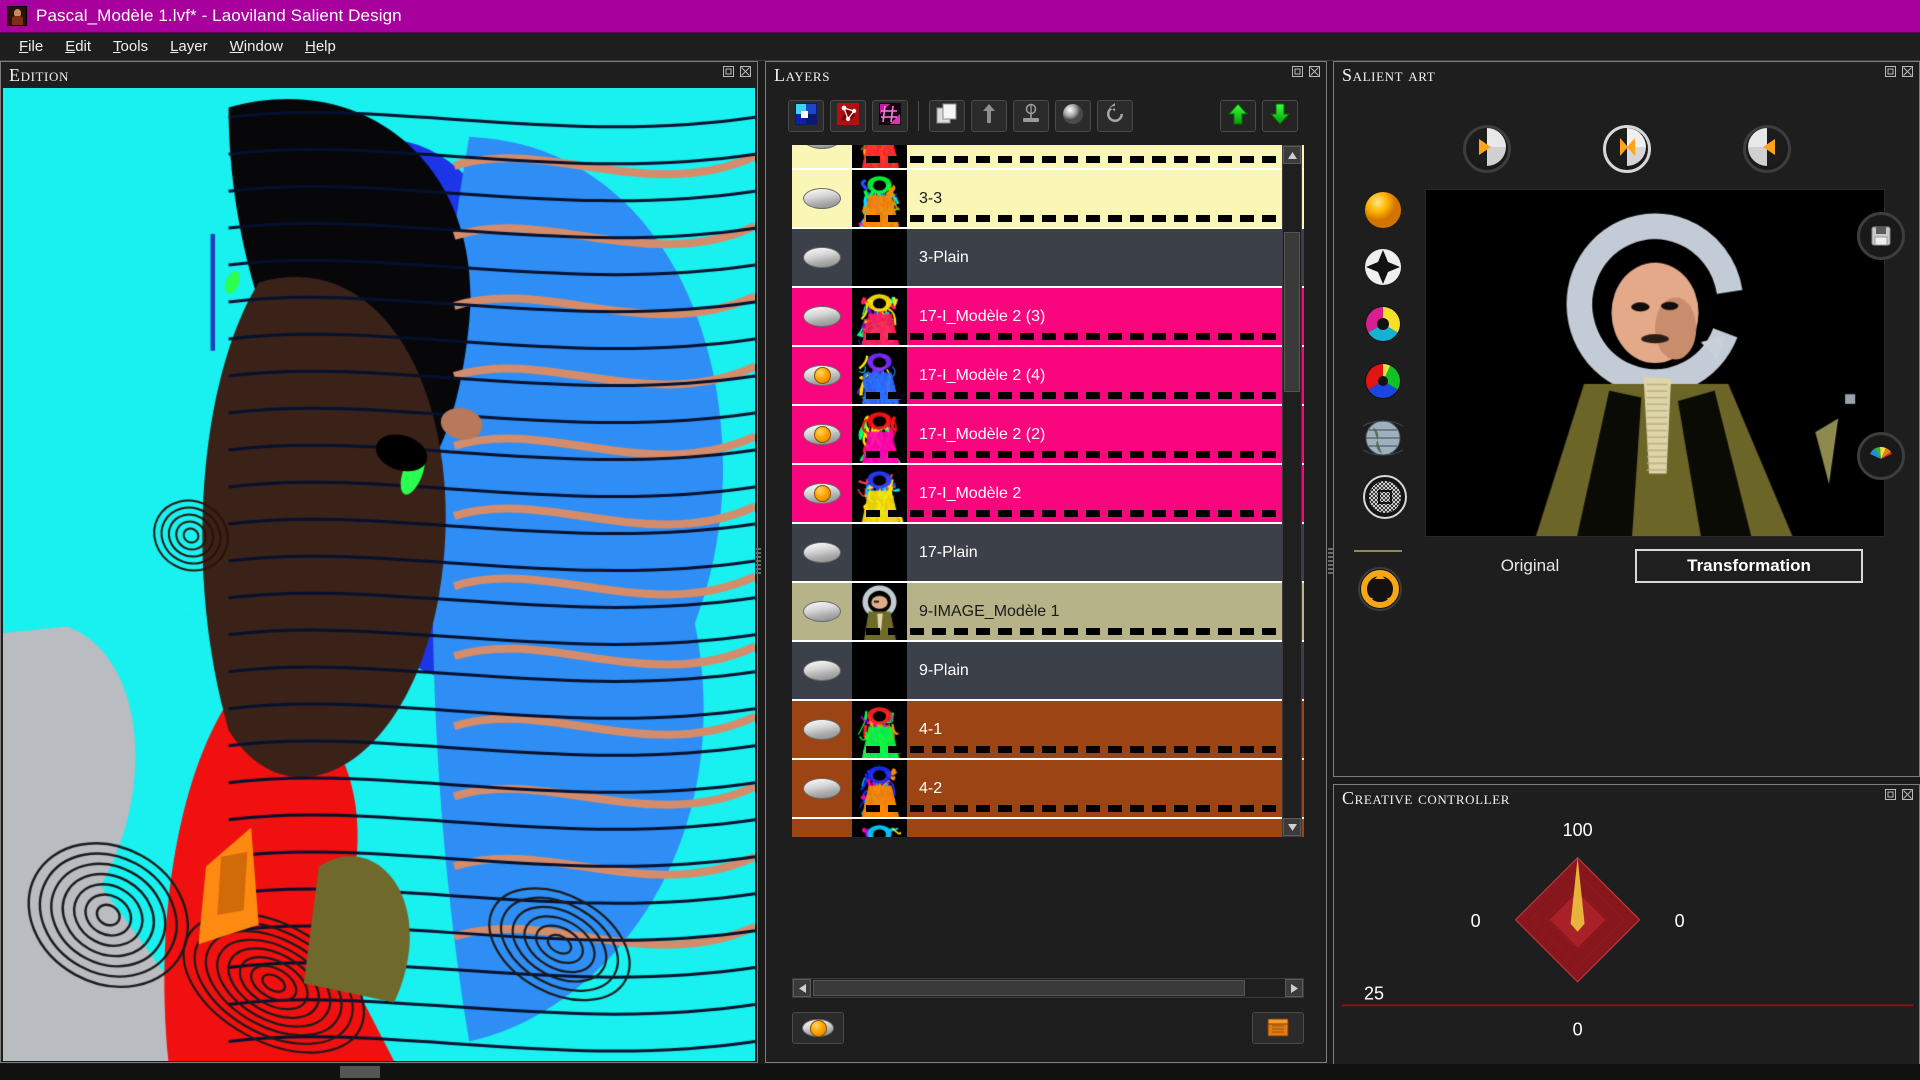 Image resolution: width=1920 pixels, height=1080 pixels. I want to click on preview-canvas, so click(1655, 363).